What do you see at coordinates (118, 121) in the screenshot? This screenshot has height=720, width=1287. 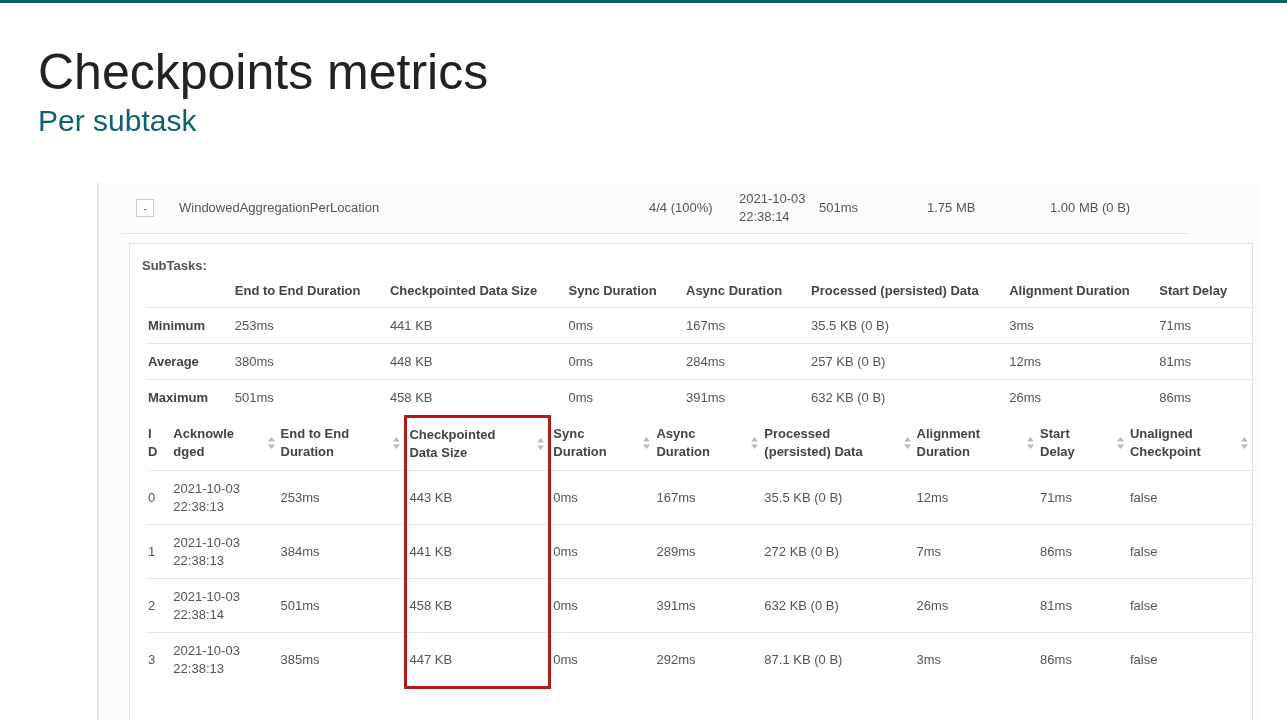 I see `slide-subtitle: Per subtask` at bounding box center [118, 121].